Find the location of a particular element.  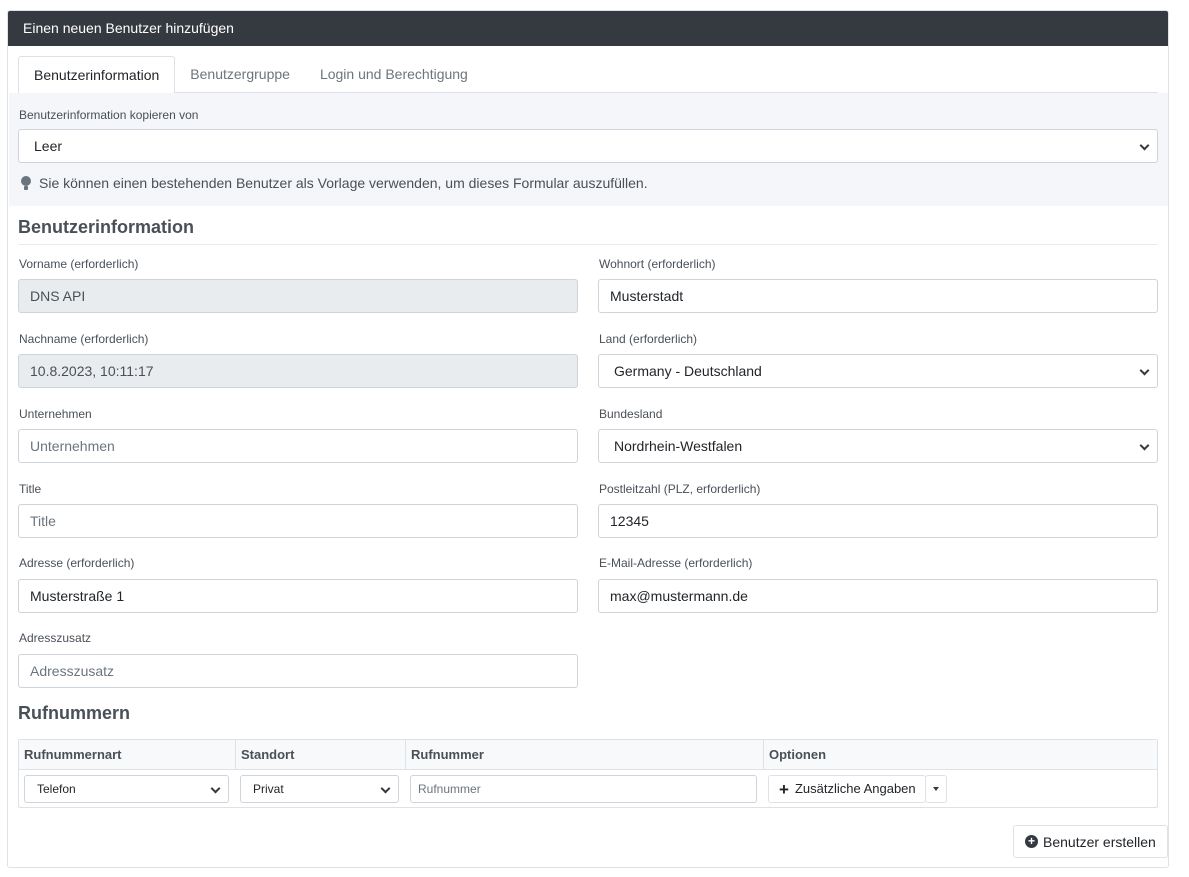

plus-circle-icon: + is located at coordinates (1031, 841).